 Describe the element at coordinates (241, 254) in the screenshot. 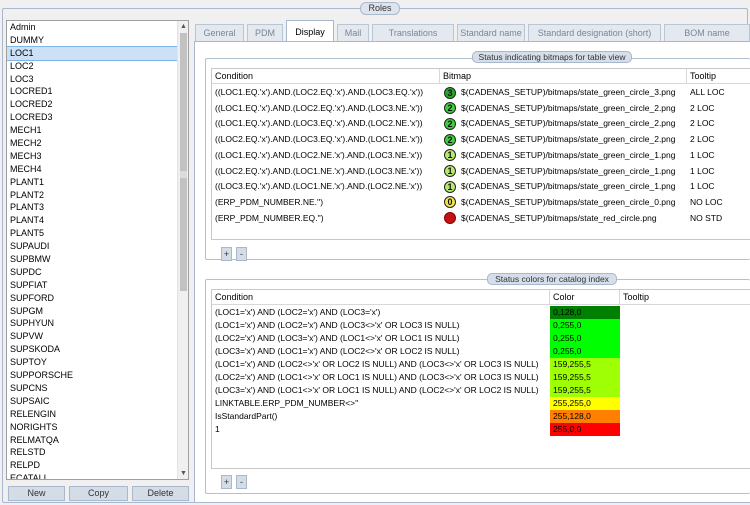

I see `remove-bitmap-row-button: -` at that location.